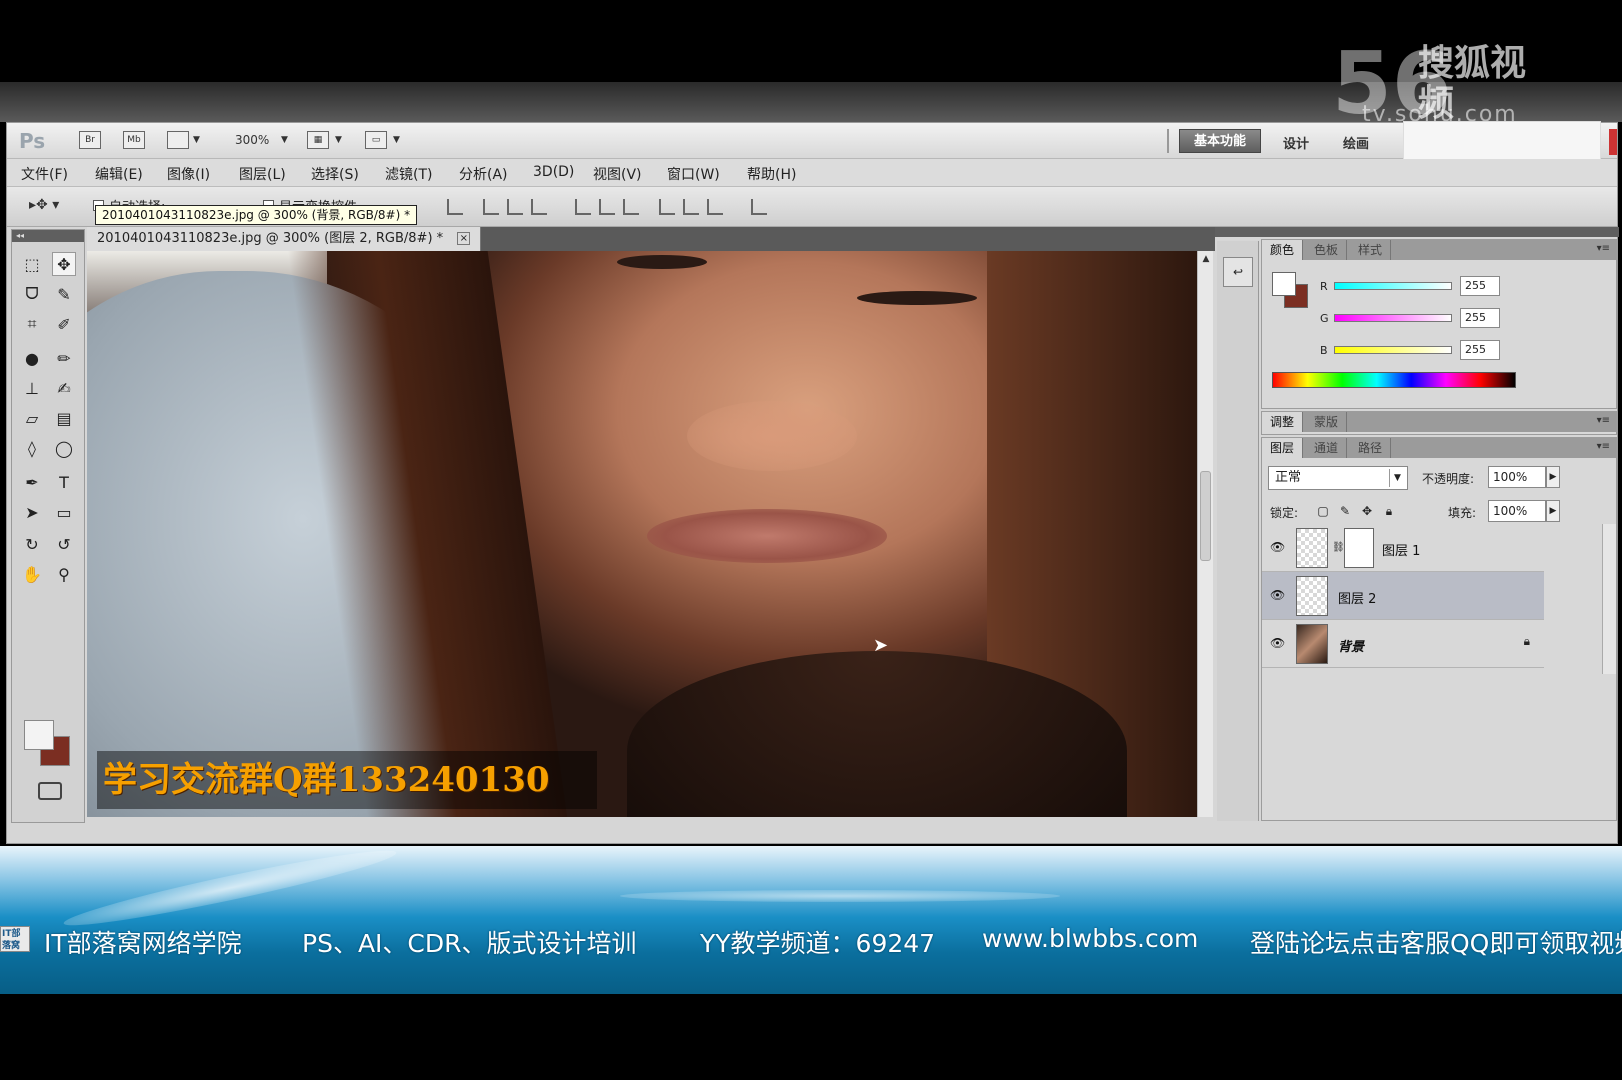 Image resolution: width=1622 pixels, height=1080 pixels. What do you see at coordinates (1359, 548) in the screenshot?
I see `layer-mask-thumbnail` at bounding box center [1359, 548].